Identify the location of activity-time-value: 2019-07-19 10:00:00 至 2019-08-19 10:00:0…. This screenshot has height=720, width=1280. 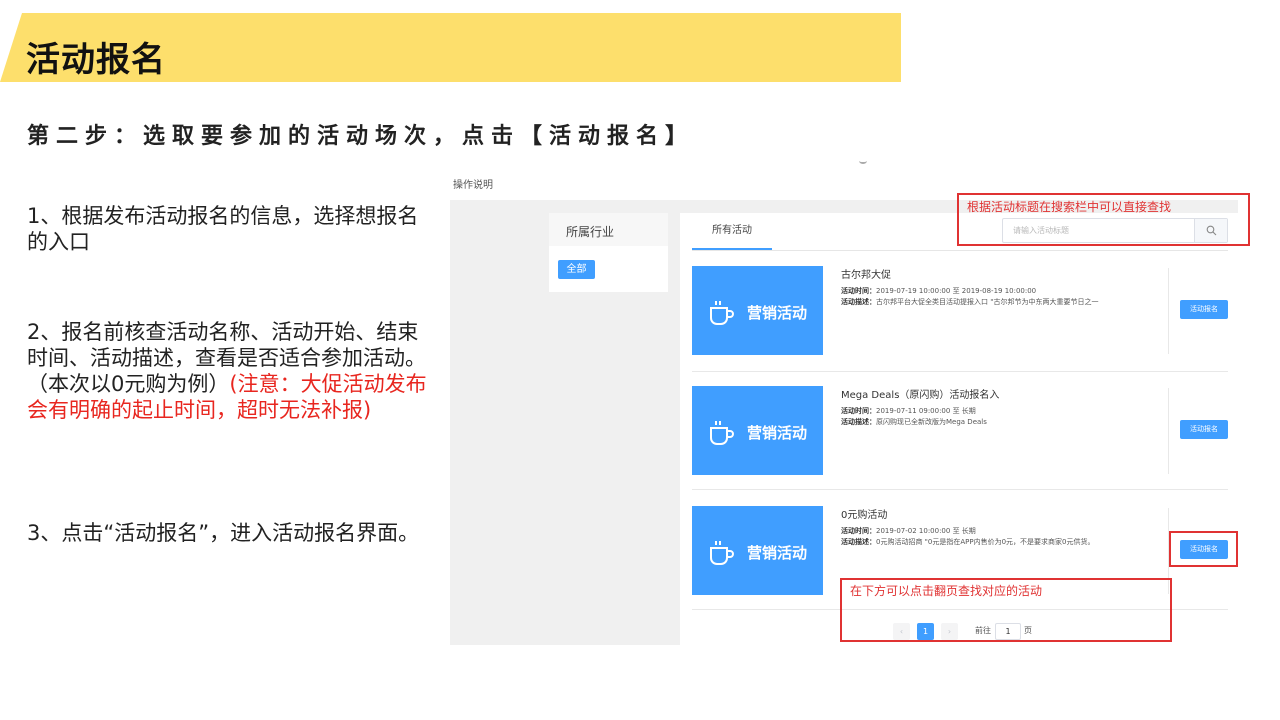
(956, 291).